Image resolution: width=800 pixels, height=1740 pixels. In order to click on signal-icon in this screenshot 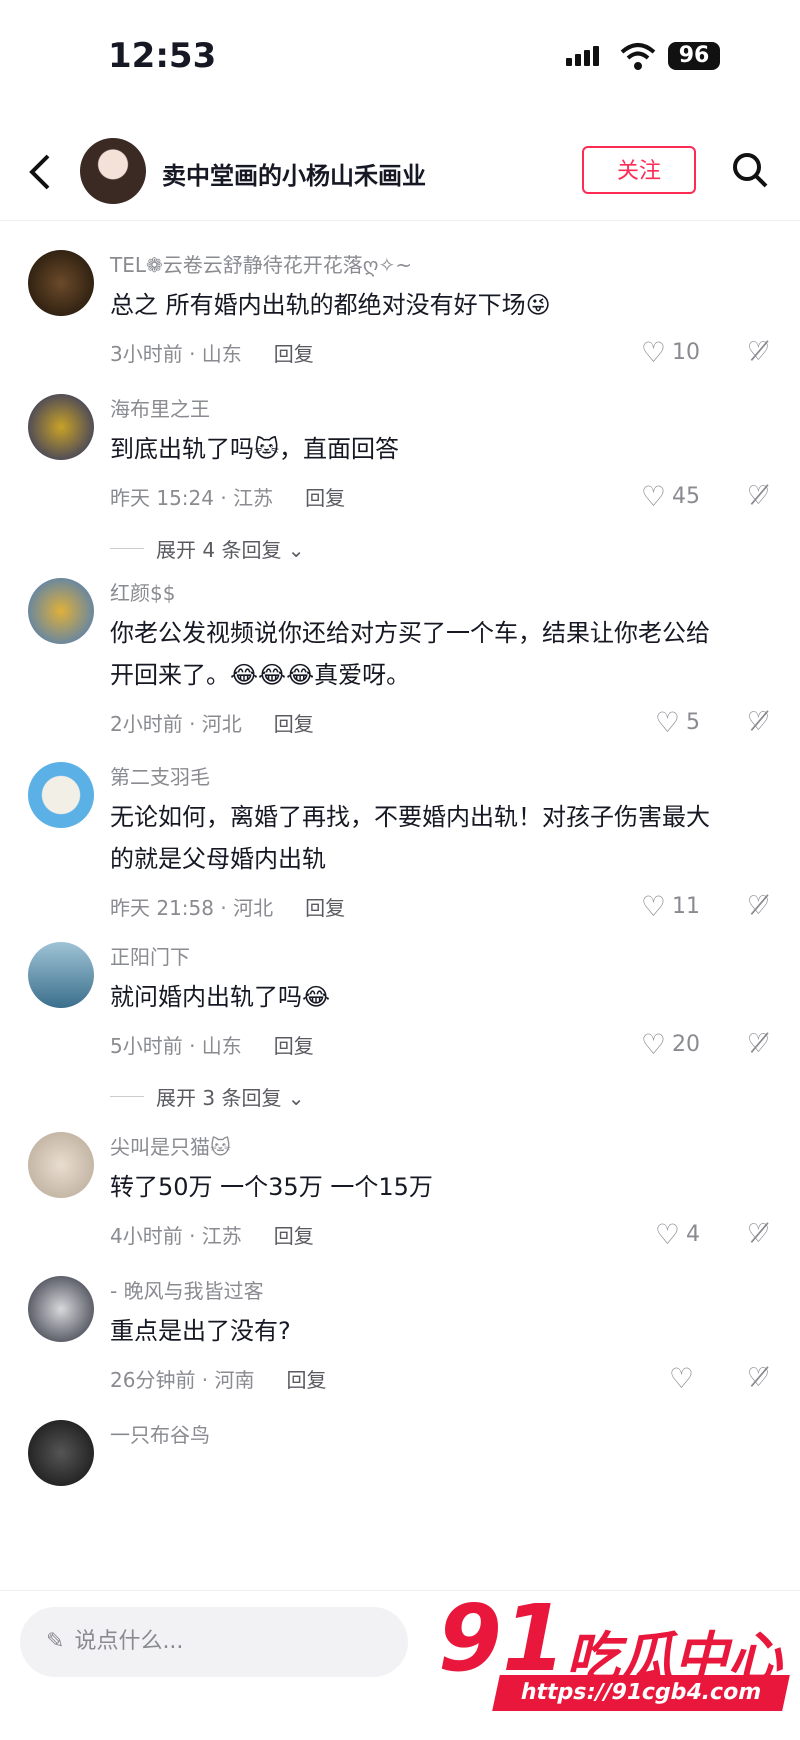, I will do `click(584, 56)`.